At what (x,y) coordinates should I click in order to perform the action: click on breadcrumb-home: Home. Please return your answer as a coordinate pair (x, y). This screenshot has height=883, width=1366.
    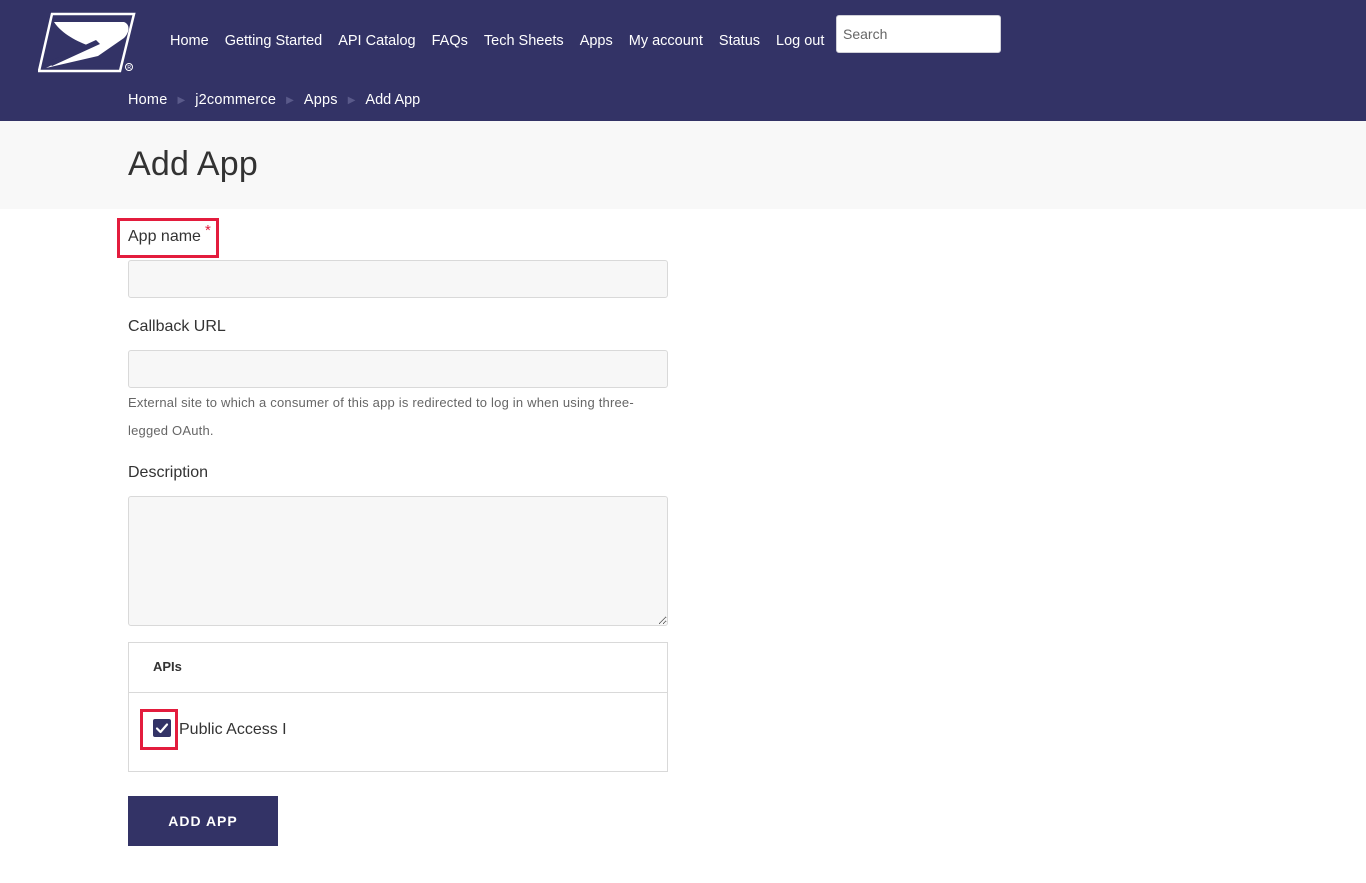
    Looking at the image, I should click on (147, 100).